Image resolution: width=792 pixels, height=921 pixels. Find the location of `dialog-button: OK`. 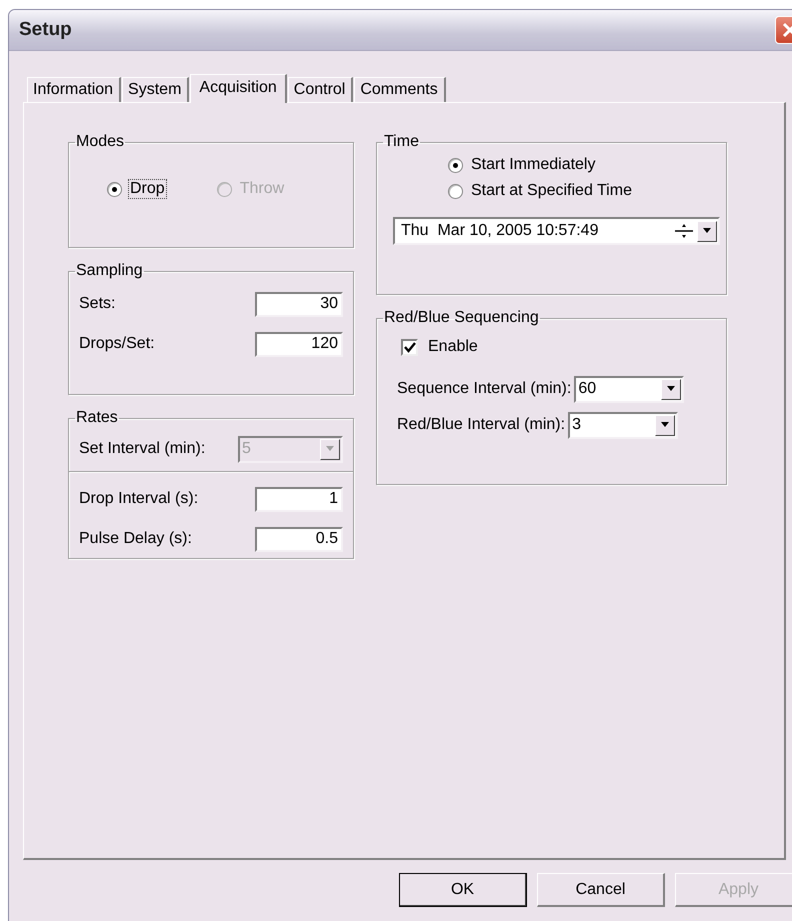

dialog-button: OK is located at coordinates (463, 890).